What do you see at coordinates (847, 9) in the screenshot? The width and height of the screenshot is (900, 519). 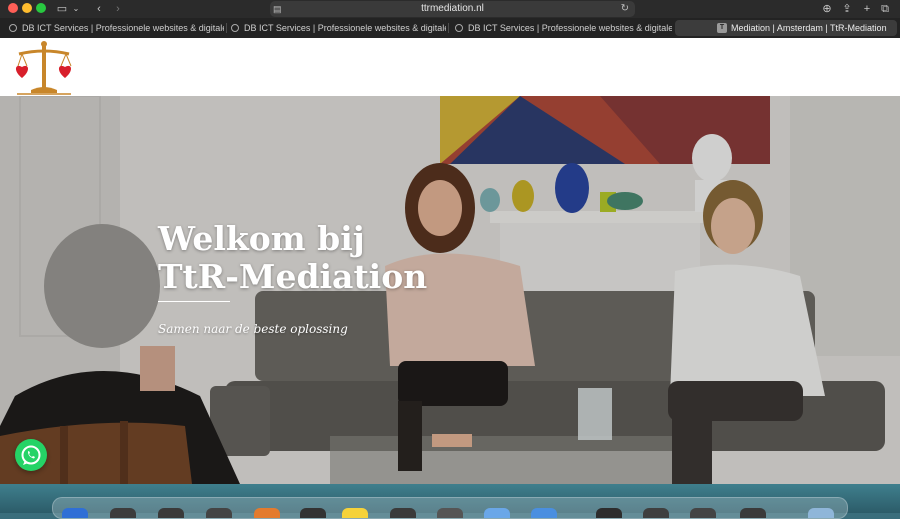 I see `share-icon: ⇪` at bounding box center [847, 9].